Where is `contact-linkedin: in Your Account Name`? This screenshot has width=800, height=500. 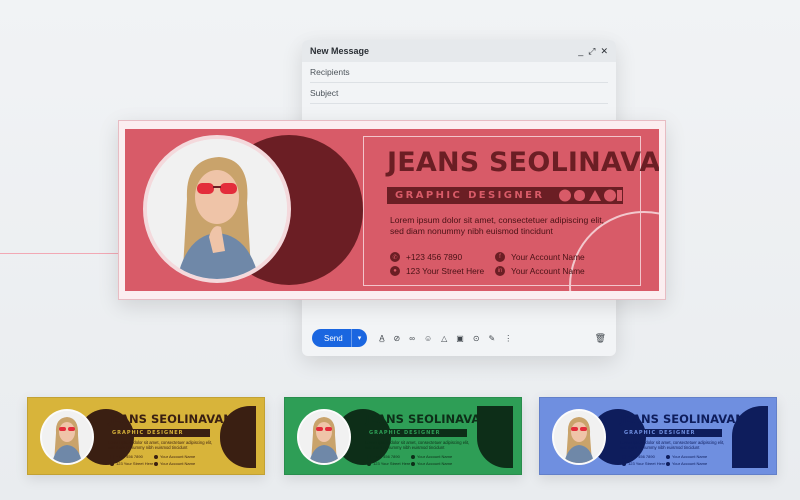 contact-linkedin: in Your Account Name is located at coordinates (540, 271).